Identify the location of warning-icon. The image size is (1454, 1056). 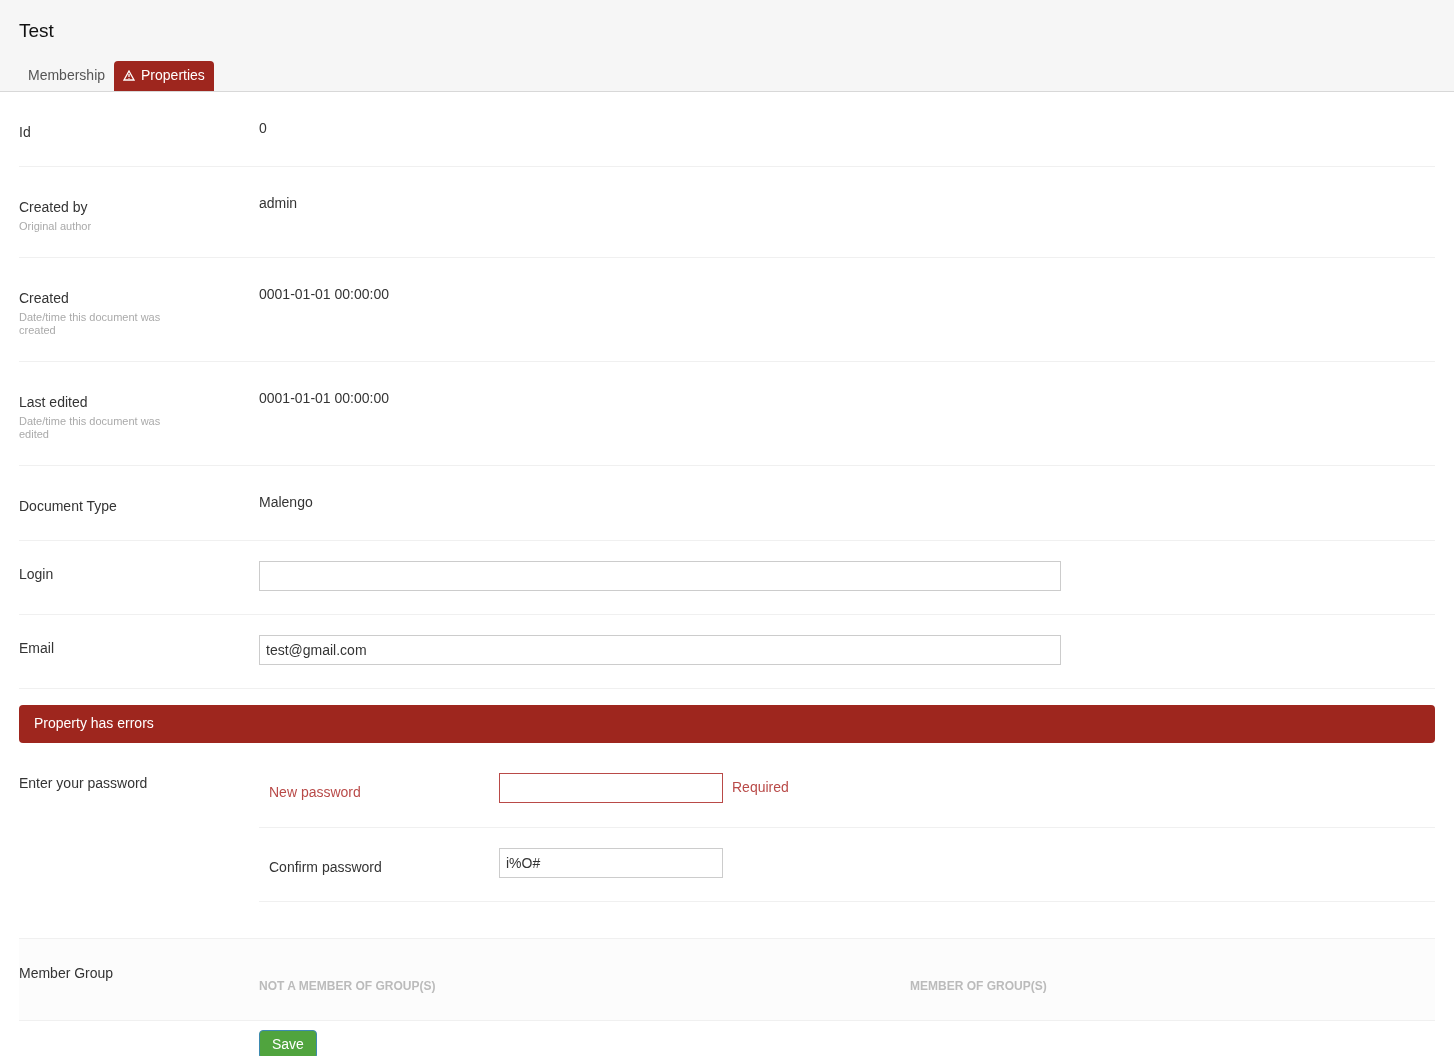
(129, 75).